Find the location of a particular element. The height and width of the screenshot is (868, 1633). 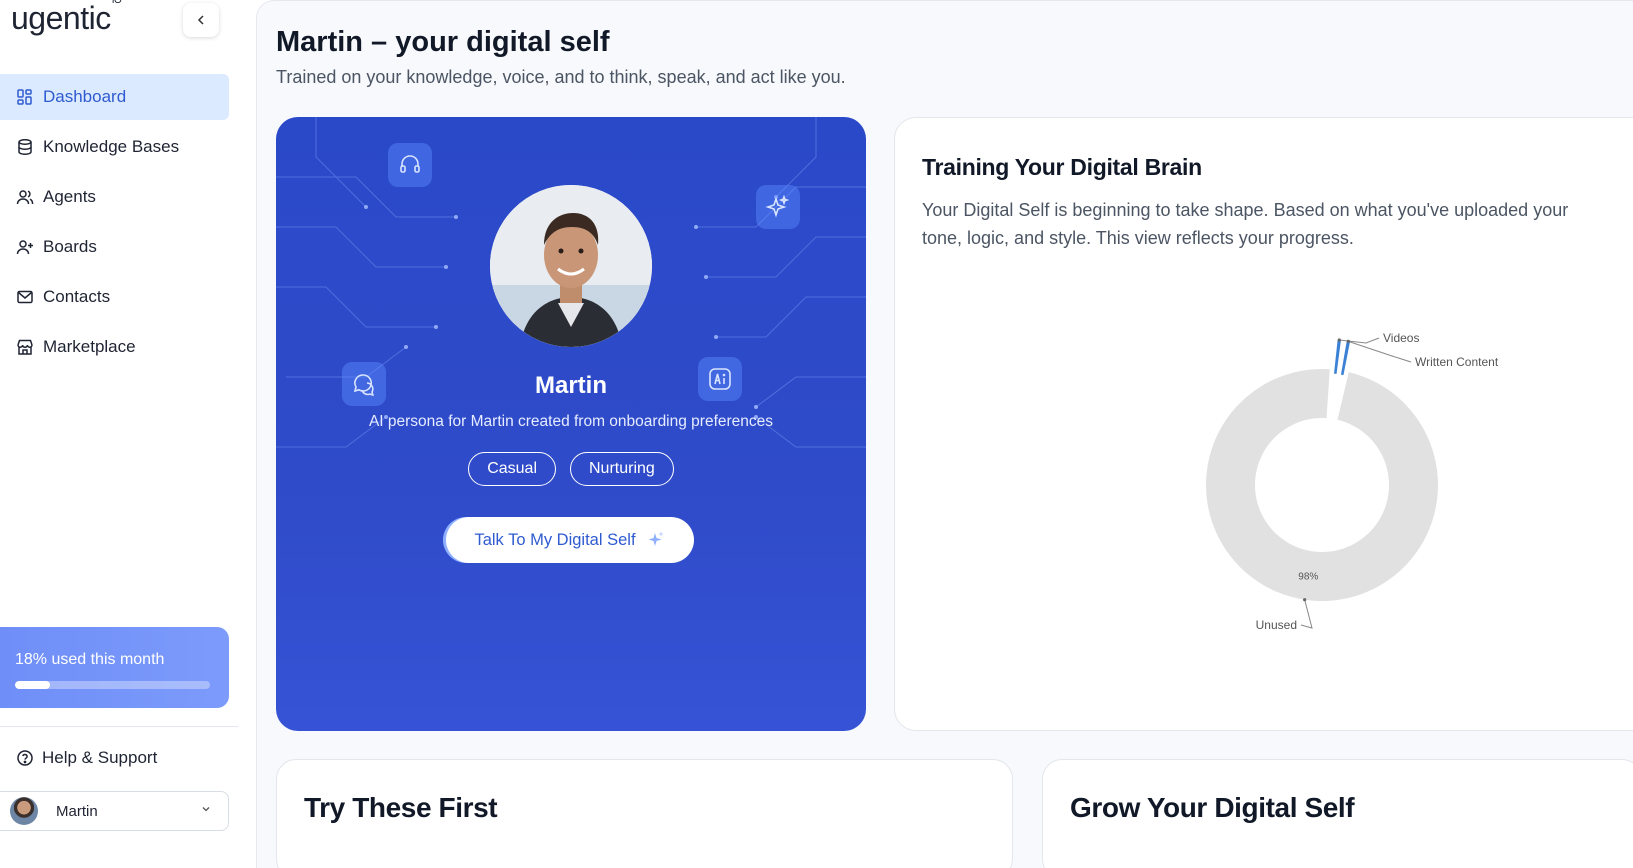

sidebar-item-label: Knowledge Bases is located at coordinates (111, 146).